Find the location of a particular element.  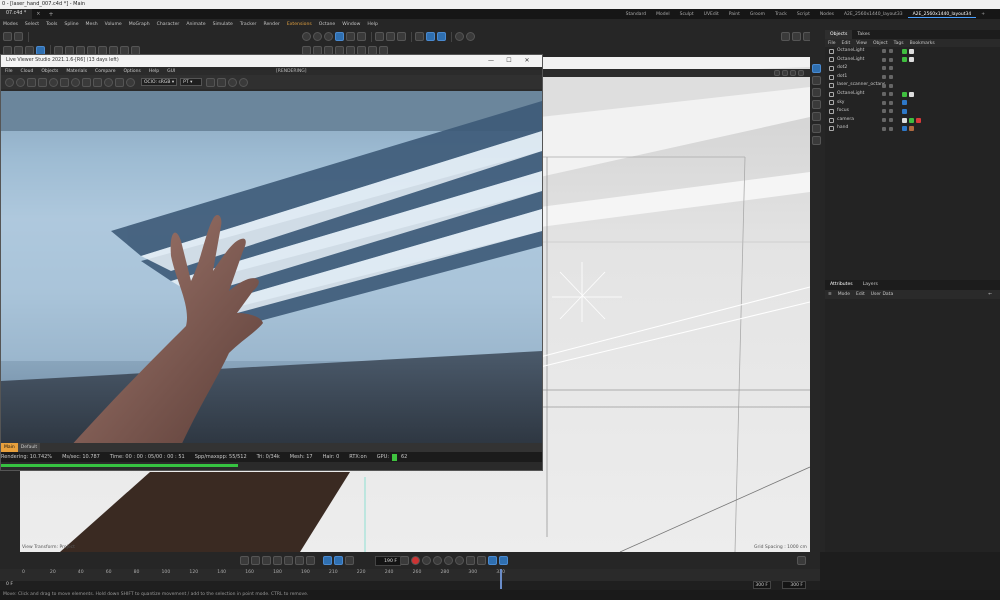

start-frame-field: 0 F is located at coordinates (9, 584).